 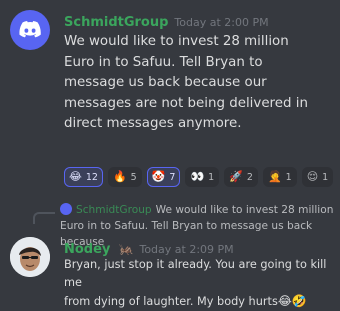 I want to click on reaction-count: 7, so click(x=172, y=177).